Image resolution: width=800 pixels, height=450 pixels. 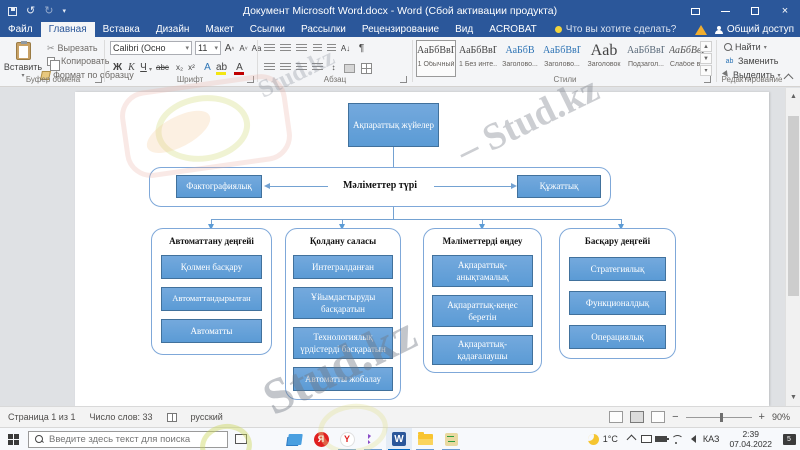 I want to click on copy-button: Копировать, so click(x=78, y=63).